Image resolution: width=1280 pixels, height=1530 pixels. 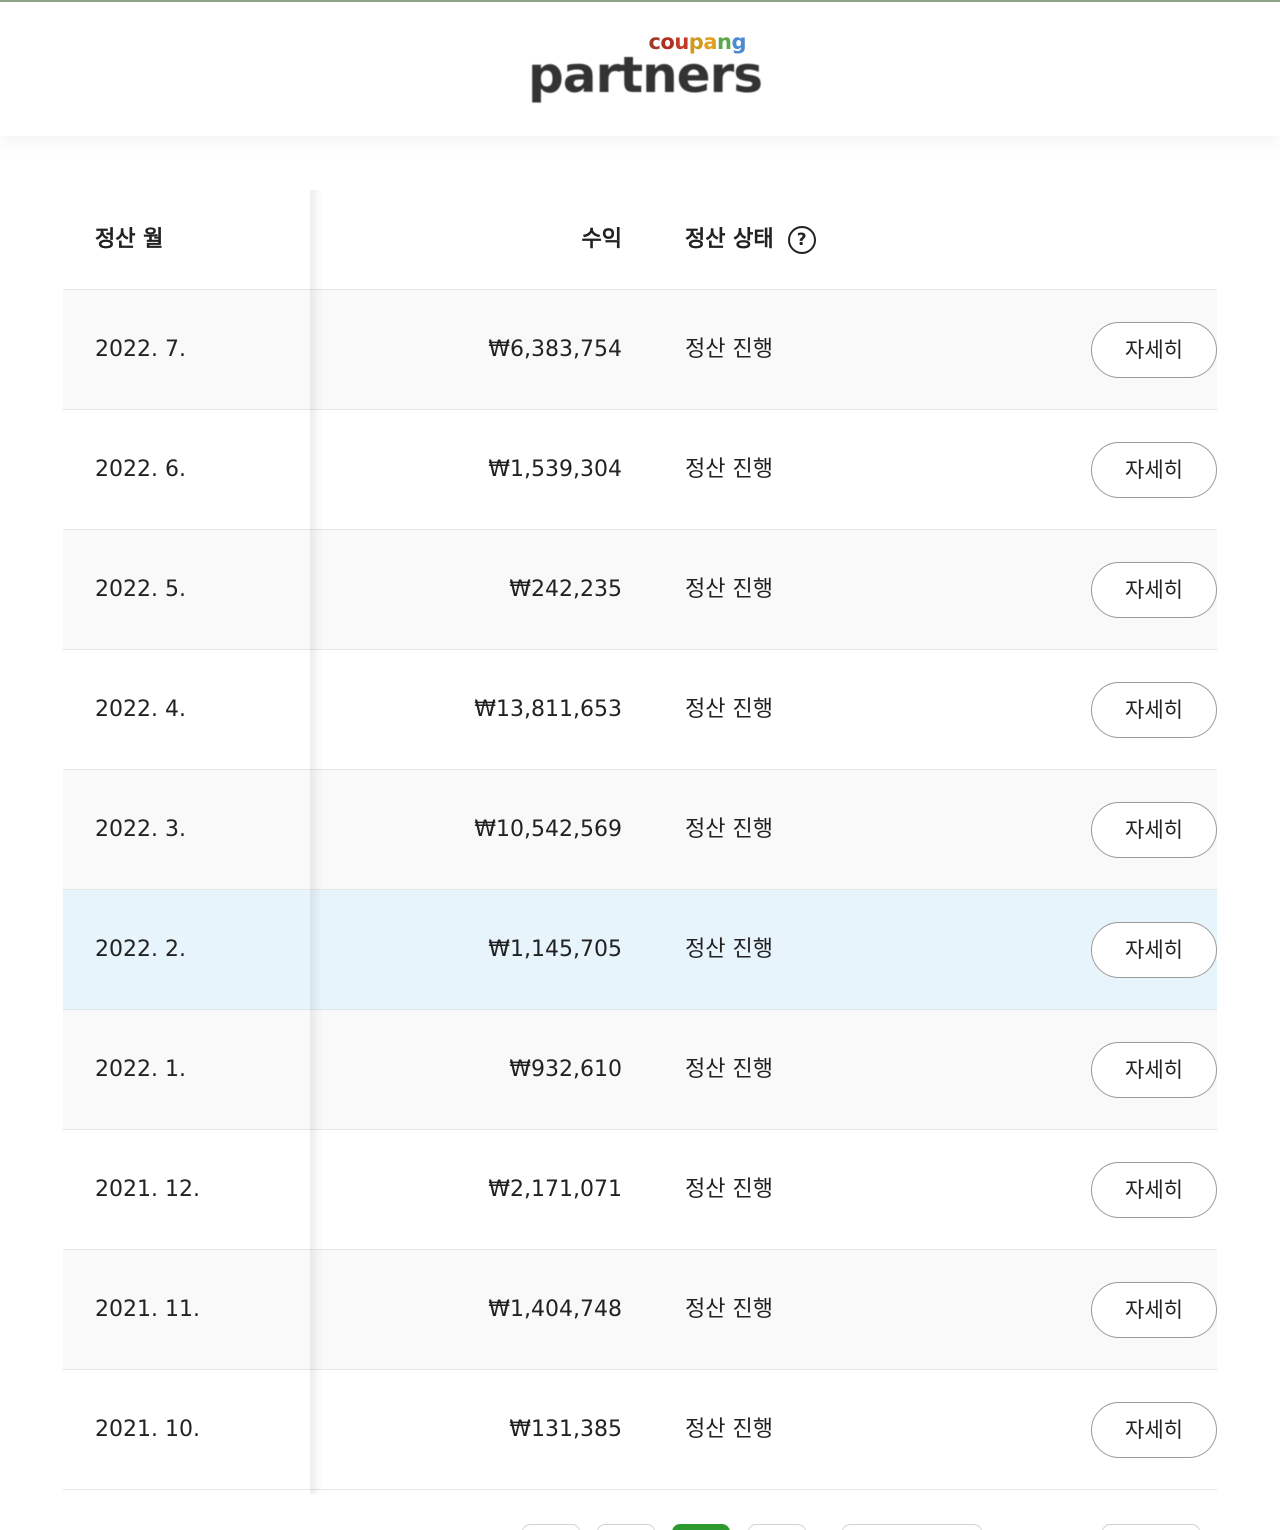 What do you see at coordinates (601, 239) in the screenshot?
I see `header-income: 수익` at bounding box center [601, 239].